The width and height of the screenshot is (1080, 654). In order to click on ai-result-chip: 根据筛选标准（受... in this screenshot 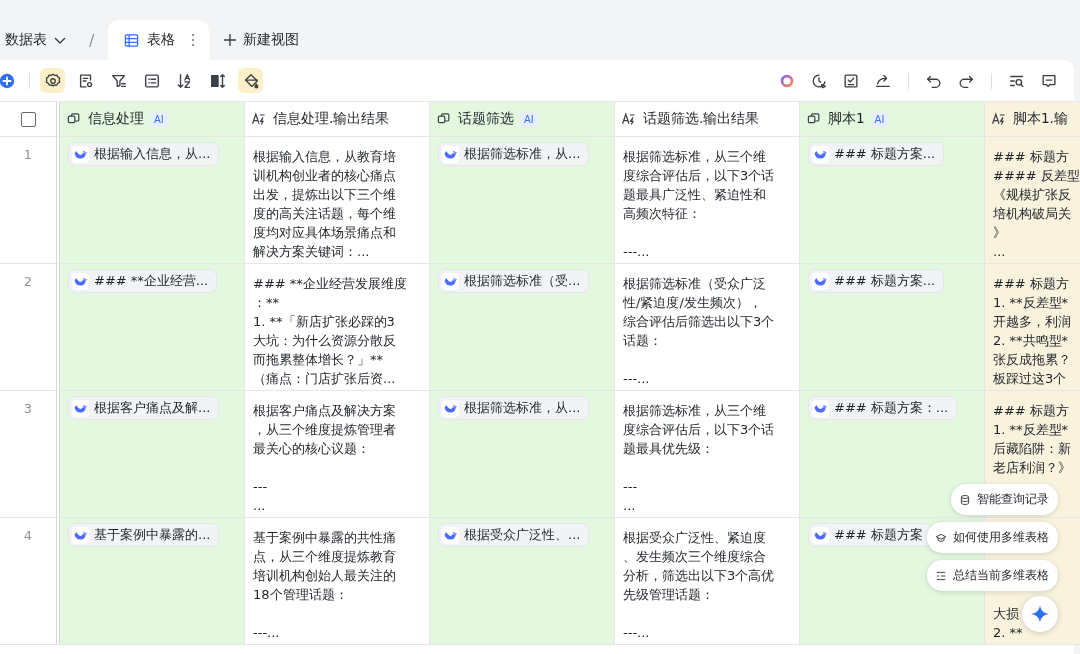, I will do `click(514, 281)`.